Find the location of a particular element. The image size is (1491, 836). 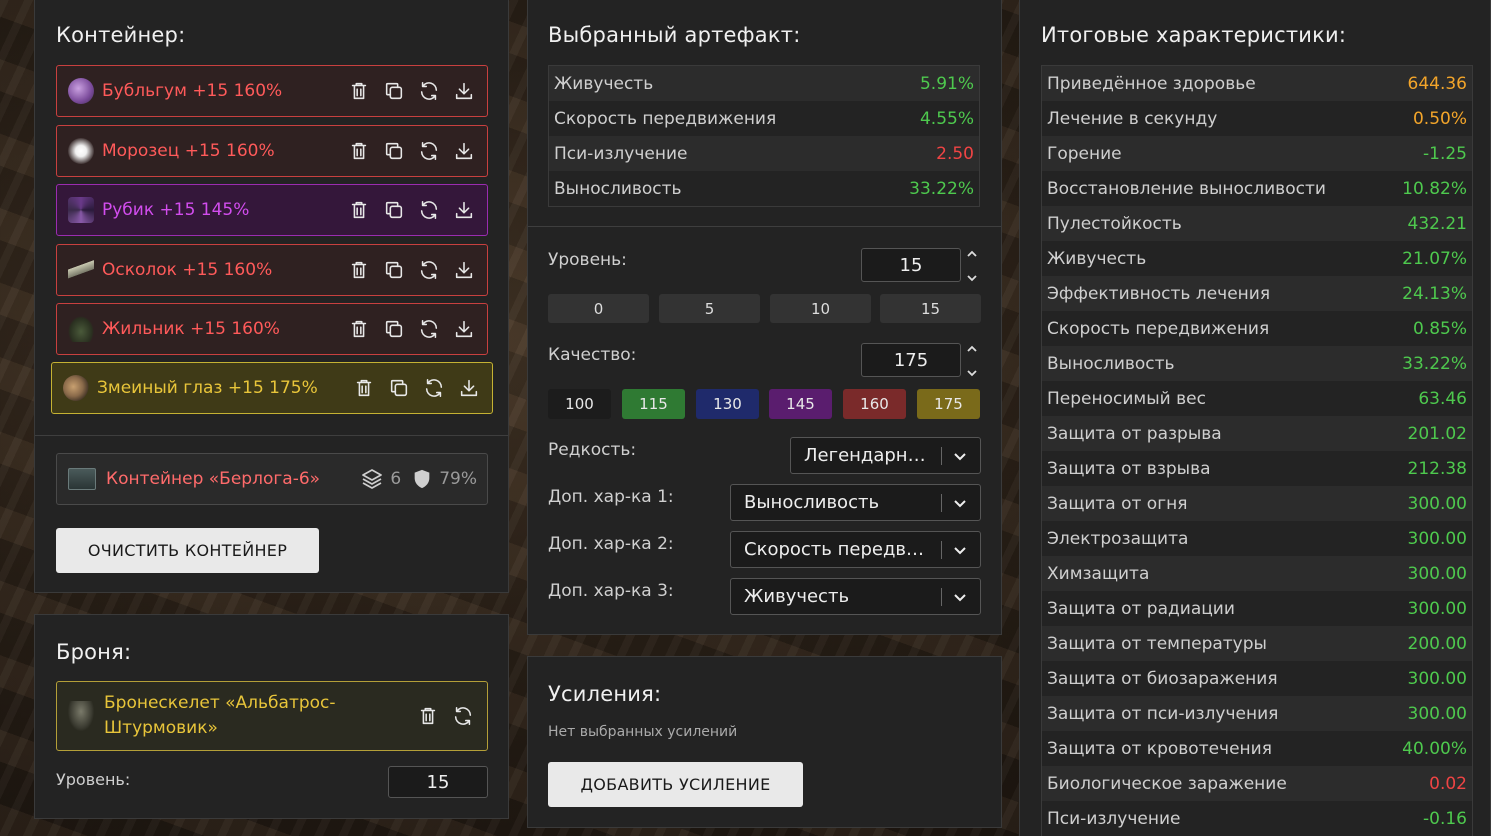

stat-row: Выносливость 33.22% is located at coordinates (764, 188).